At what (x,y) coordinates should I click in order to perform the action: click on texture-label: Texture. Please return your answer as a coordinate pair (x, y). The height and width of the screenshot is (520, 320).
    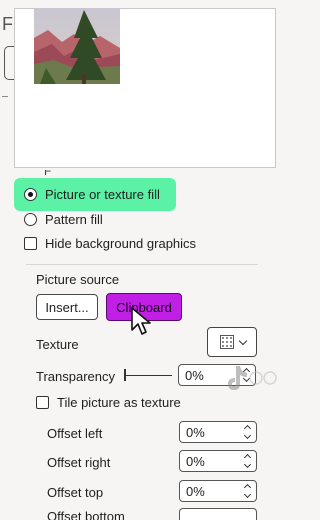
    Looking at the image, I should click on (57, 344).